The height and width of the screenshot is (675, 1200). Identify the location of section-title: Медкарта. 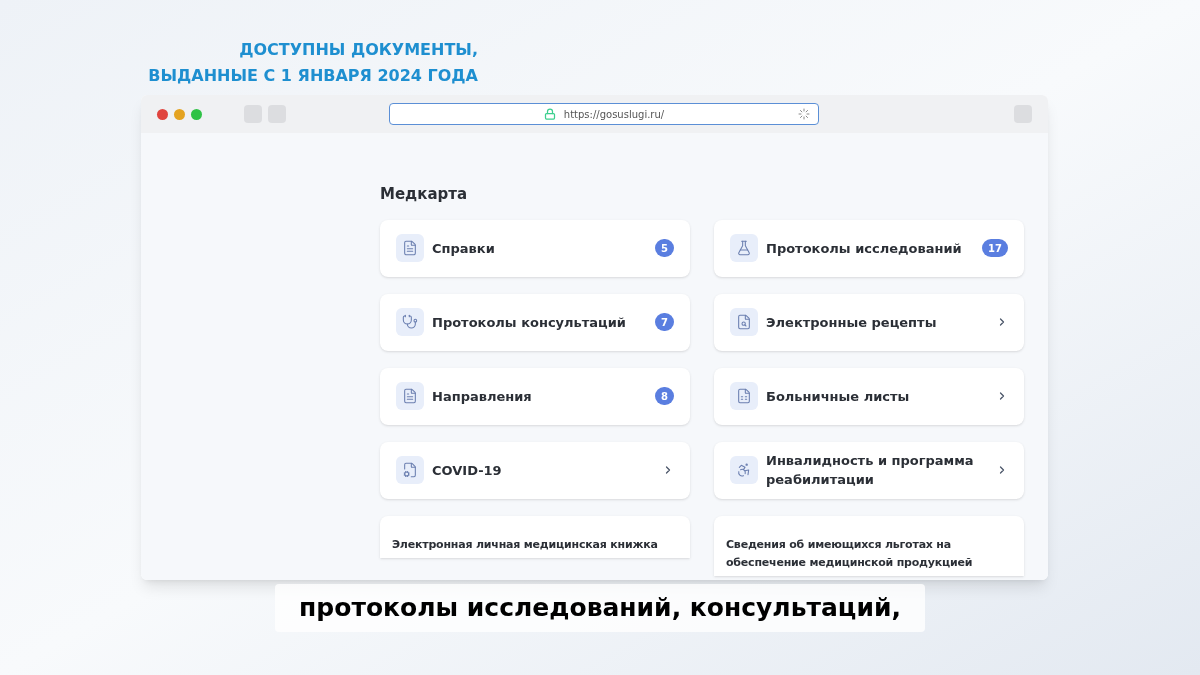
(424, 194).